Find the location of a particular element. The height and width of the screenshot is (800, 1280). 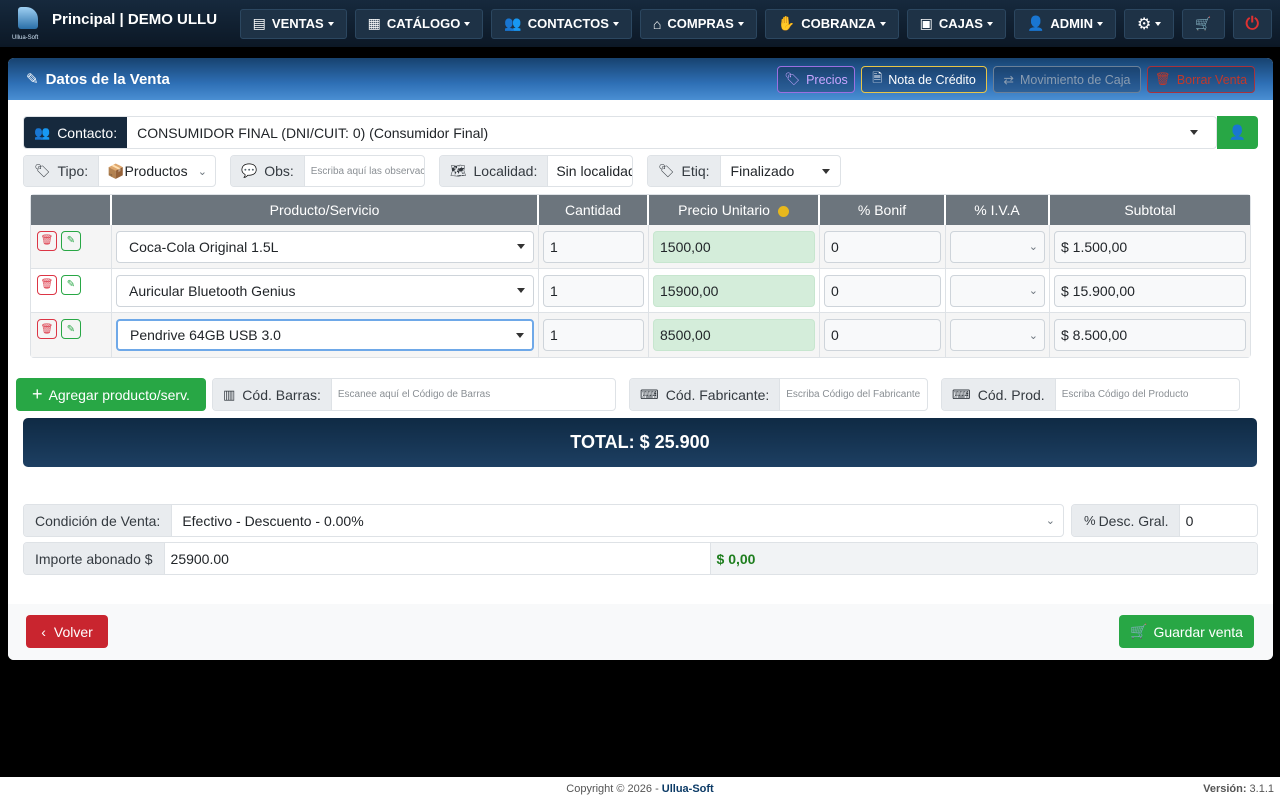

user-gear-icon: 👤 is located at coordinates (1035, 23).